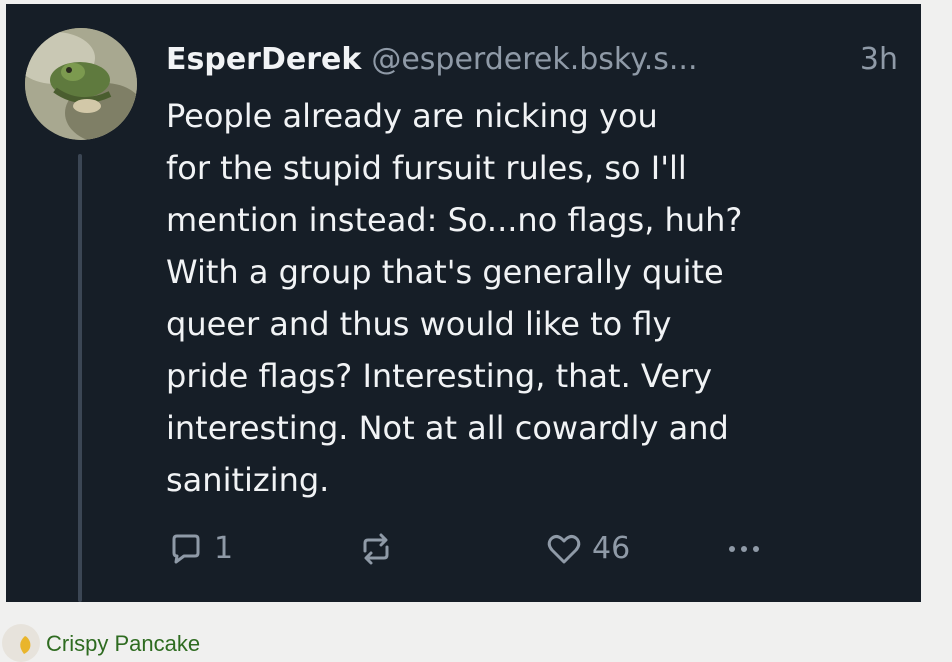 This screenshot has width=952, height=662. I want to click on like-count: 46, so click(611, 548).